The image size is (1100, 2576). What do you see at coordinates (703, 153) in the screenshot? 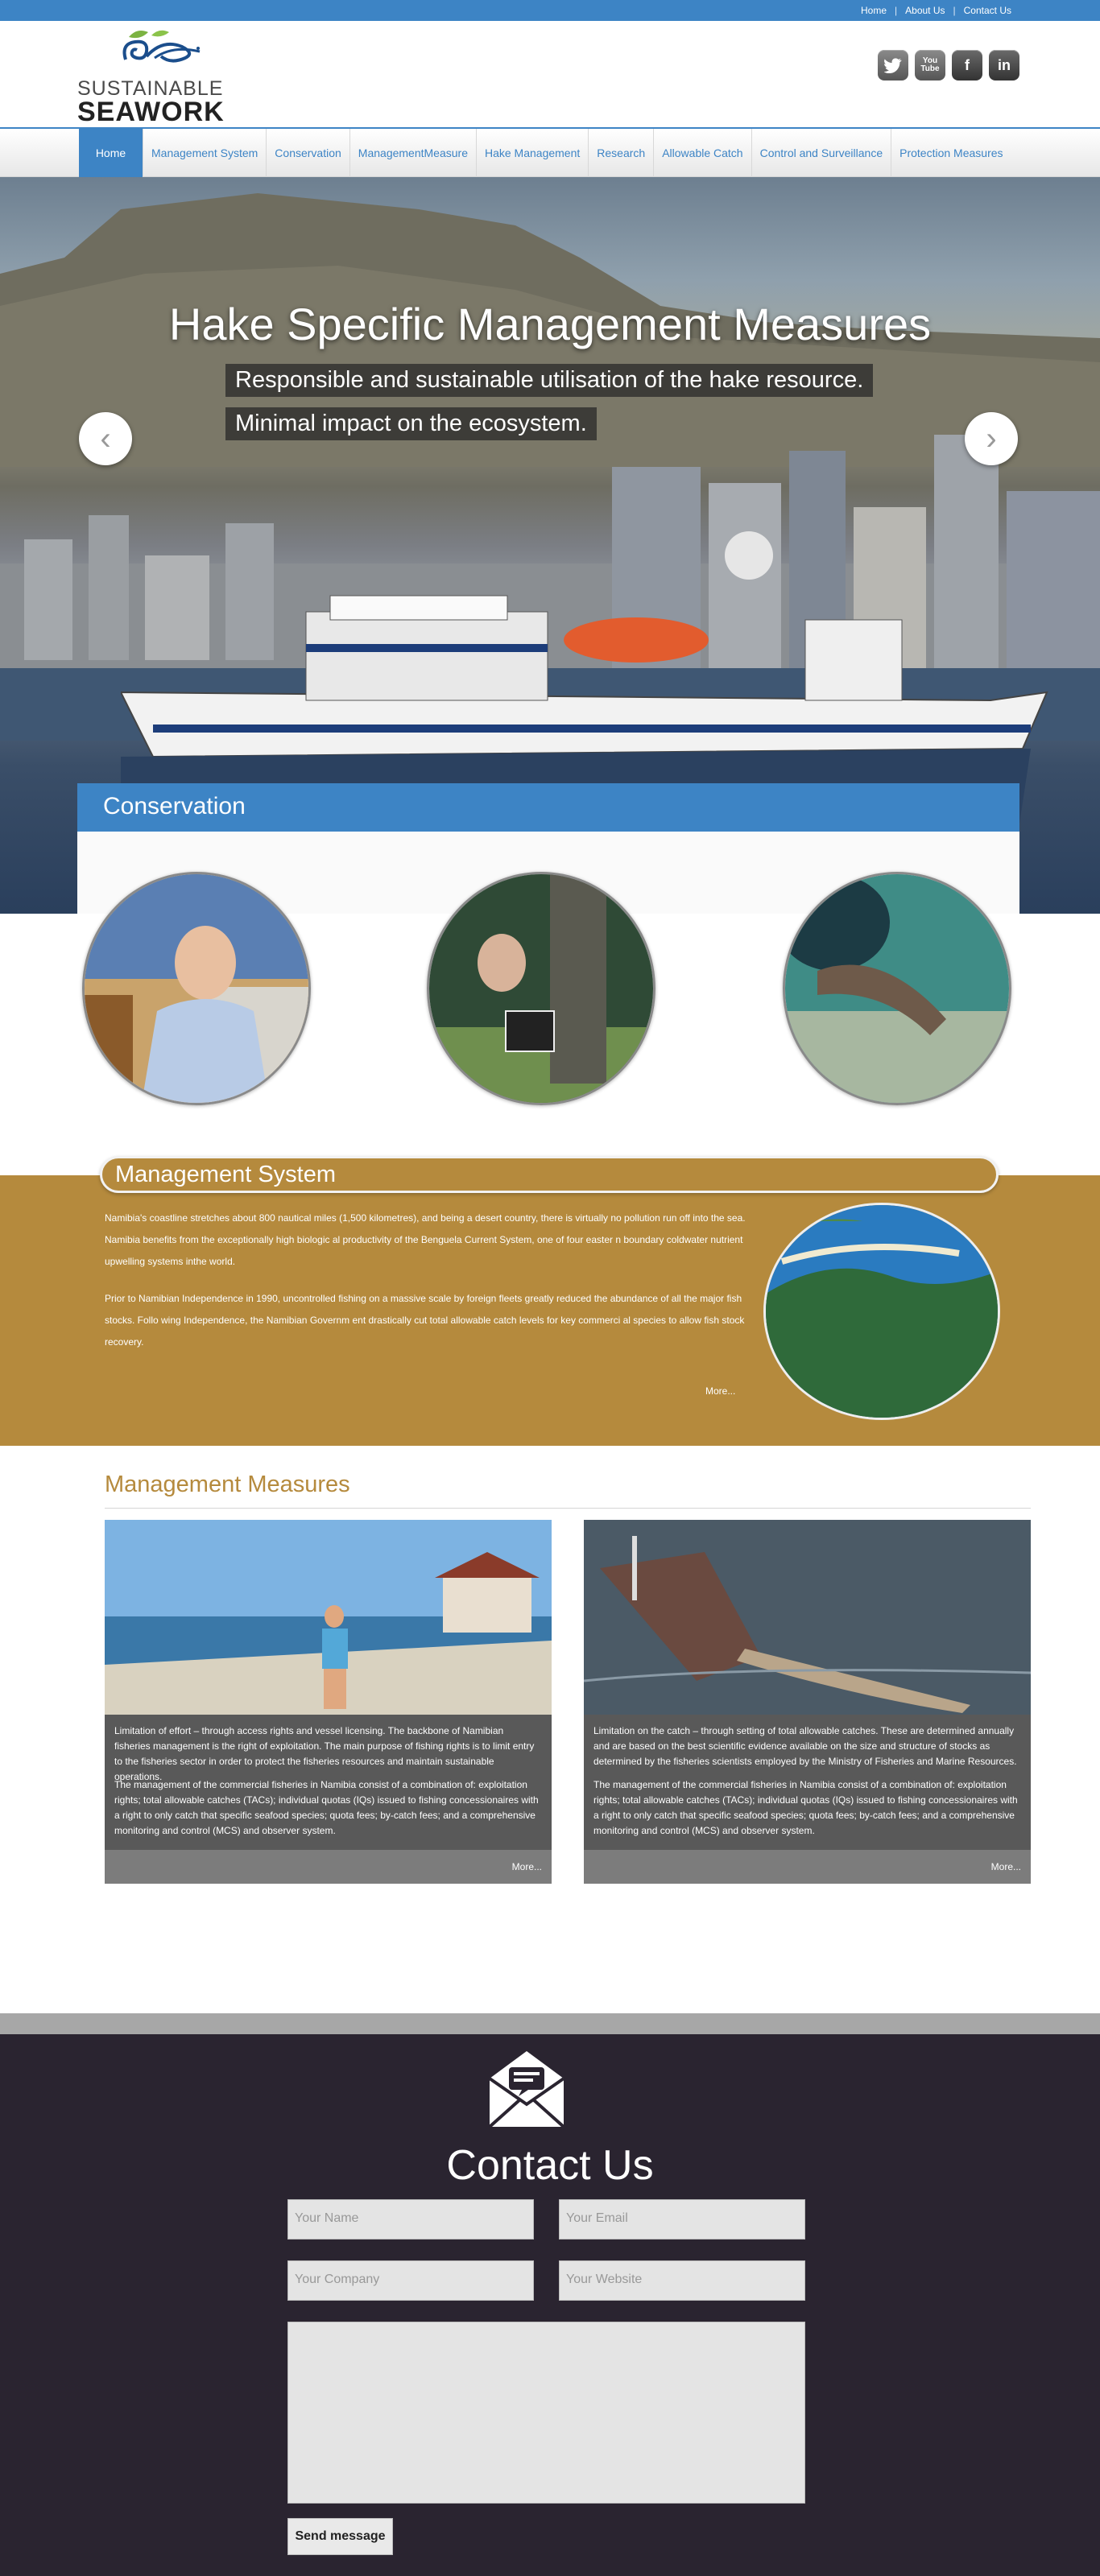
I see `nav-item-allowable-catch: Allowable Catch` at bounding box center [703, 153].